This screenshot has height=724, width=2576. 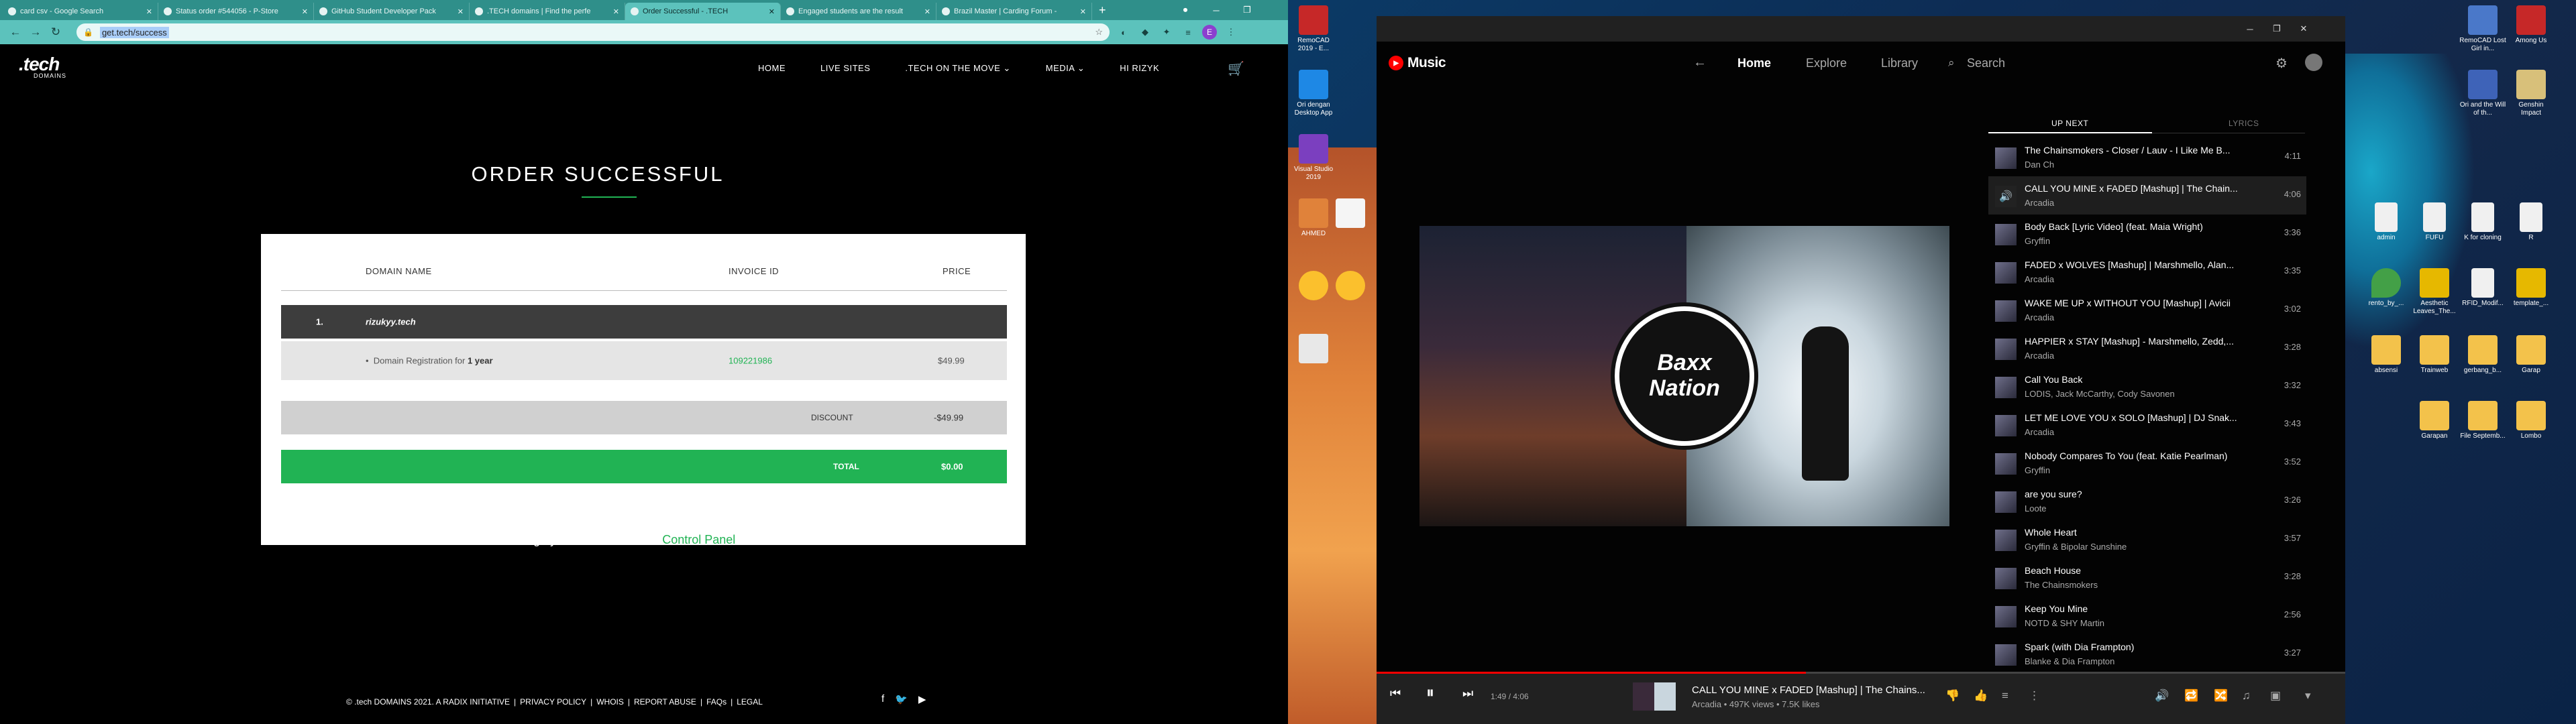 What do you see at coordinates (2275, 696) in the screenshot?
I see `miniplayer-icon: ▣` at bounding box center [2275, 696].